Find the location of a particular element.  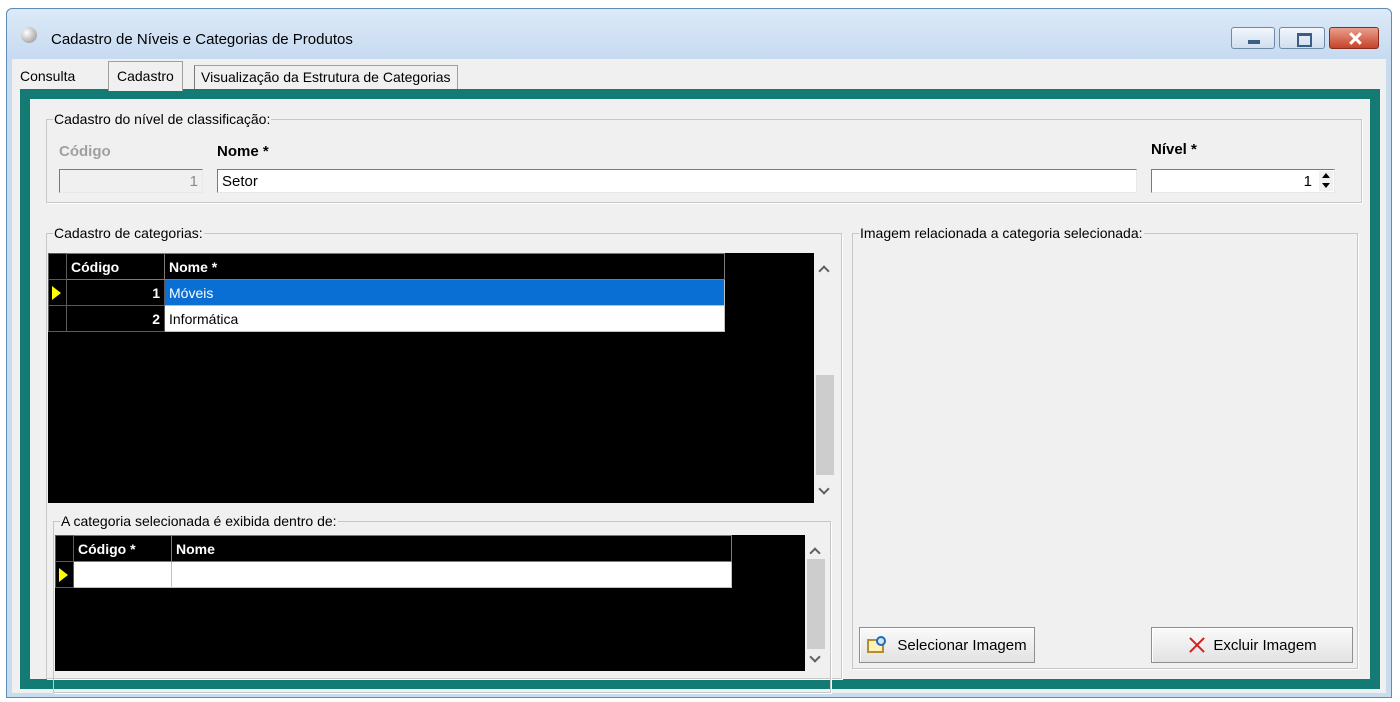

categorias-legend: Cadastro de categorias: is located at coordinates (128, 233).